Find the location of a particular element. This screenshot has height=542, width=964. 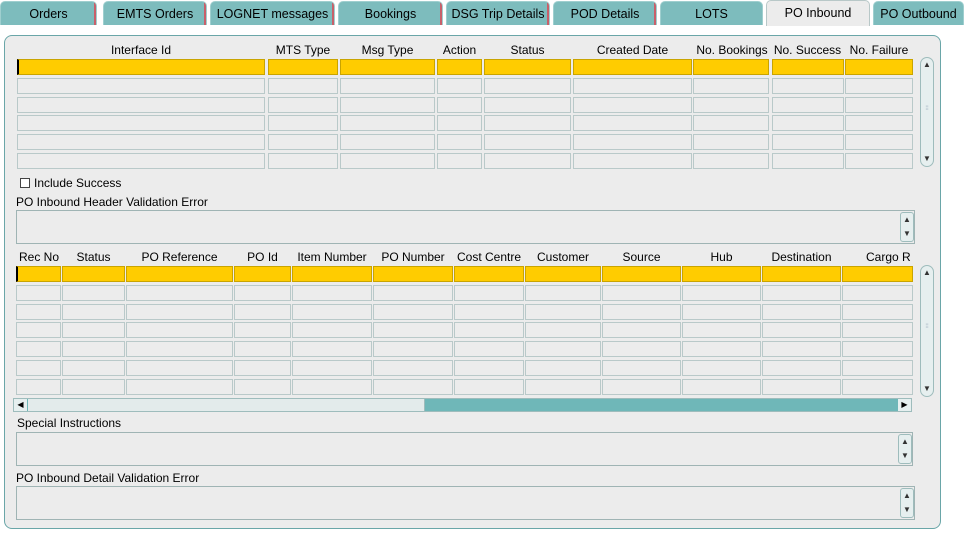

special-instructions-vscroll: ▲ ▼ is located at coordinates (905, 449).